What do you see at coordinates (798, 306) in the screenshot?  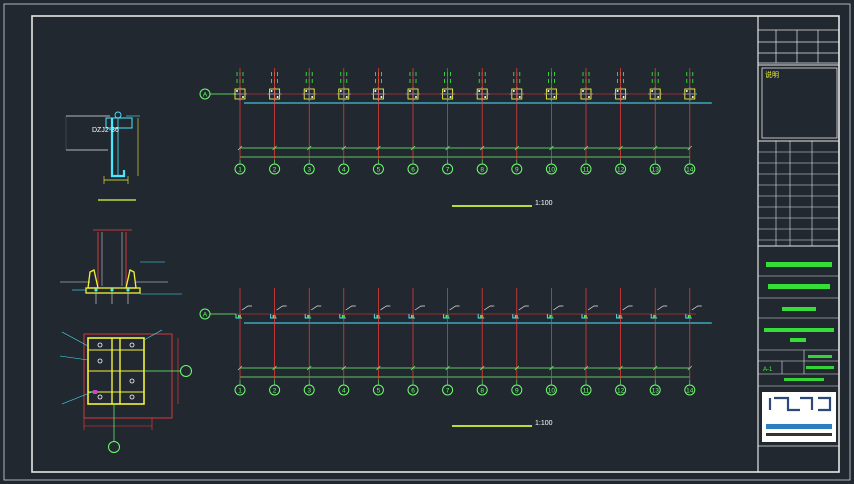 I see `project-info-rows` at bounding box center [798, 306].